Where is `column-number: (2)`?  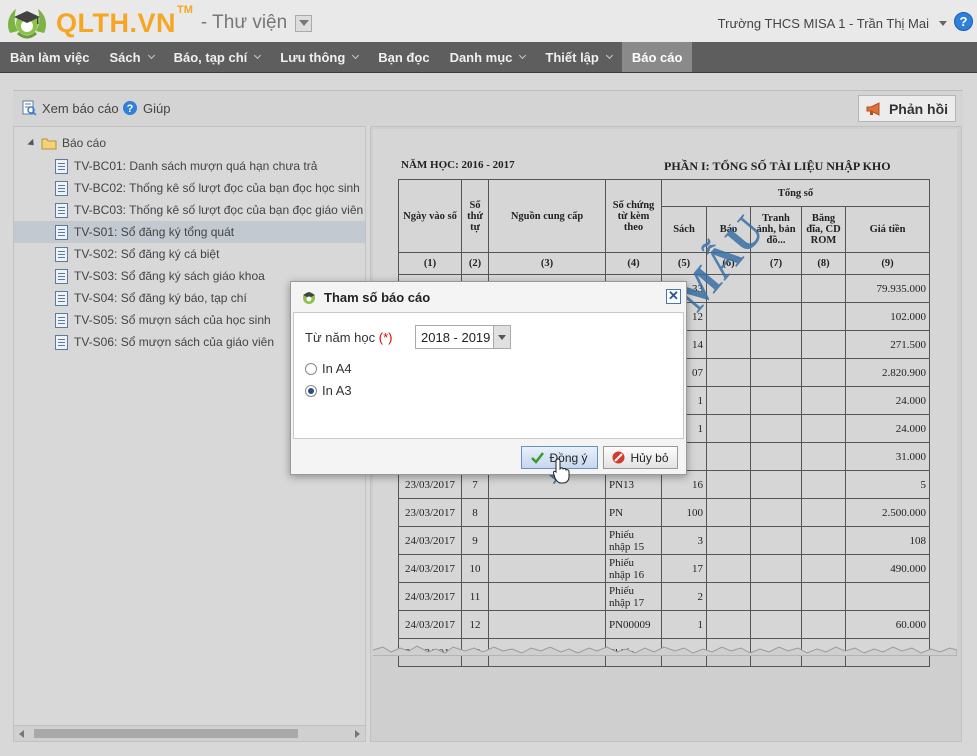 column-number: (2) is located at coordinates (475, 263).